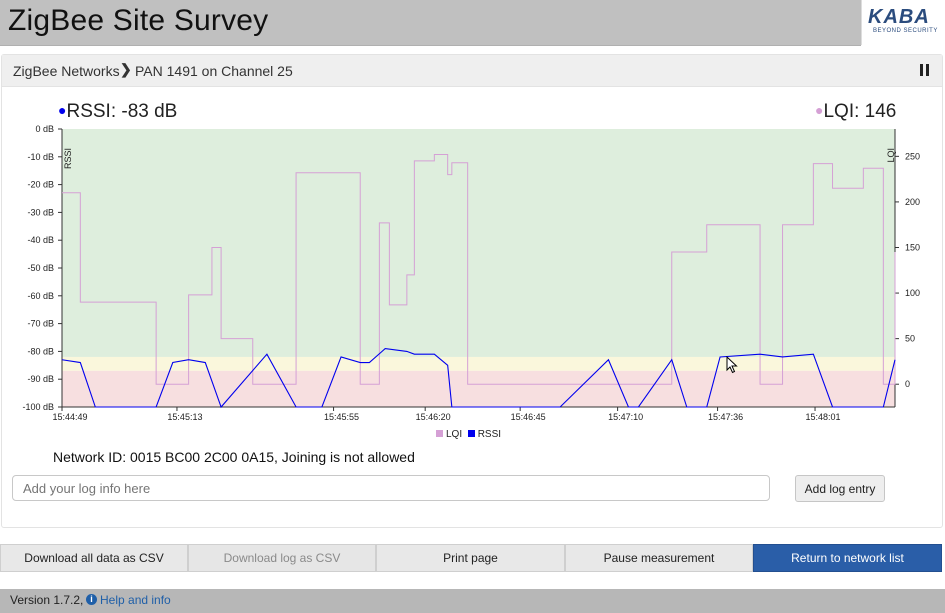 This screenshot has width=945, height=613. What do you see at coordinates (433, 417) in the screenshot?
I see `x-tick-label: 15:46:20` at bounding box center [433, 417].